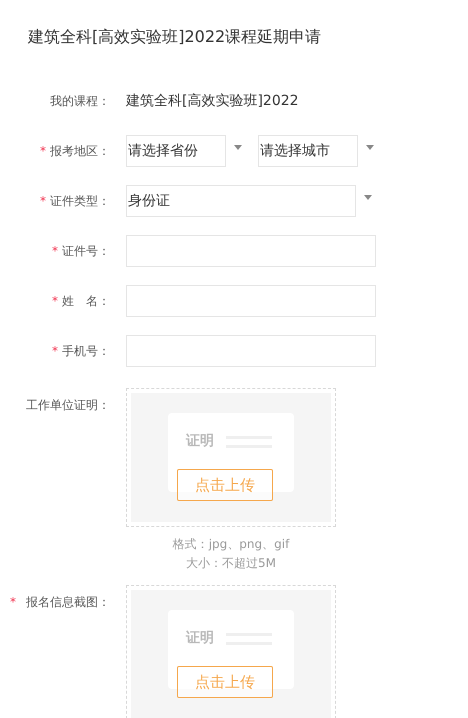  I want to click on field-label: 证件号：, so click(86, 251).